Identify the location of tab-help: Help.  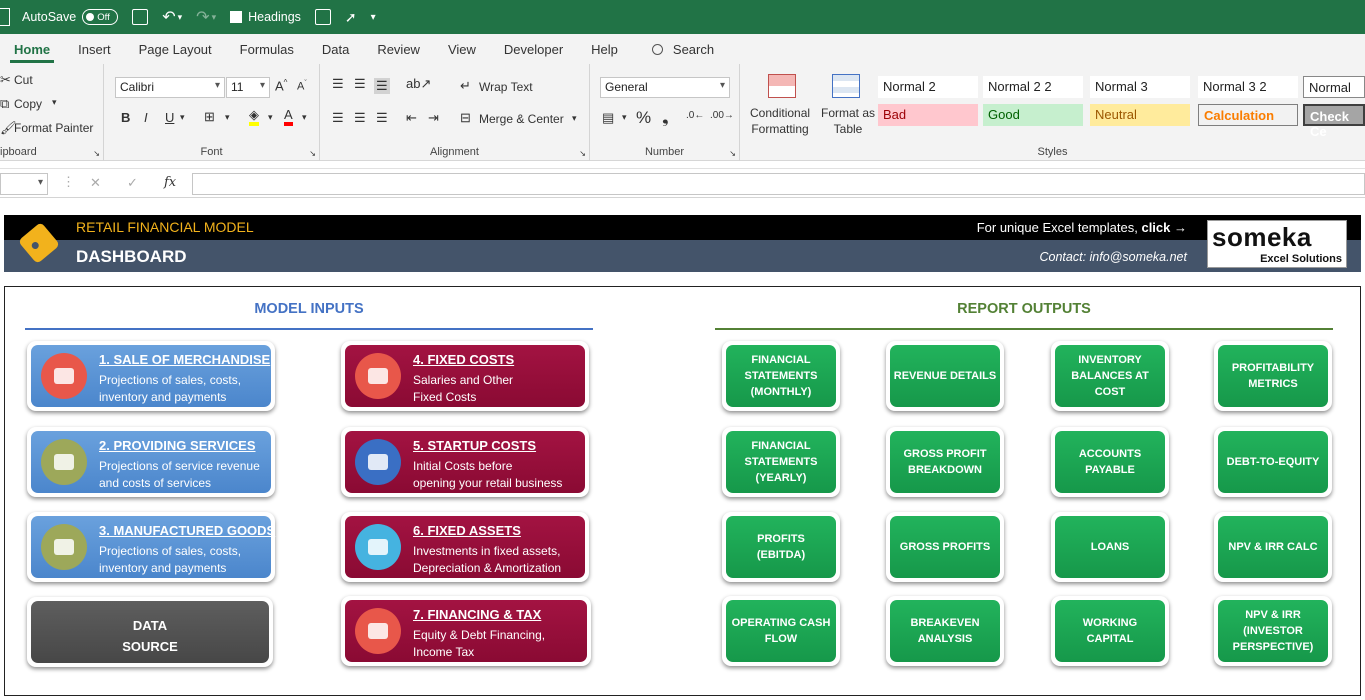
(604, 53).